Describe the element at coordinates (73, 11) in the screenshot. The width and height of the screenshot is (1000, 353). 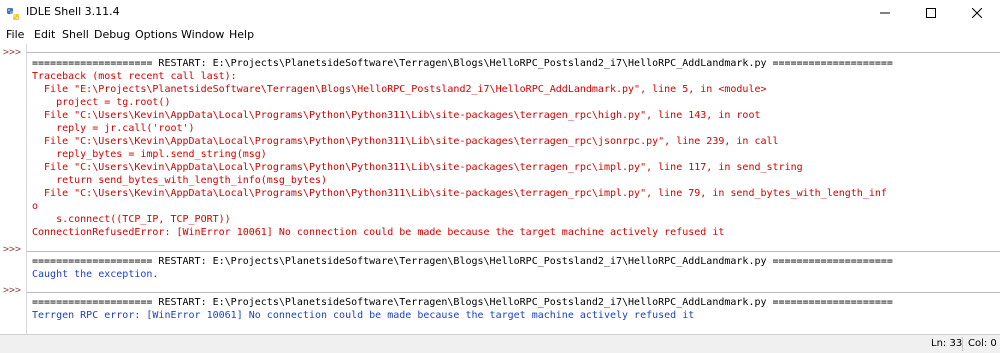
I see `window-title: IDLE Shell 3.11.4` at that location.